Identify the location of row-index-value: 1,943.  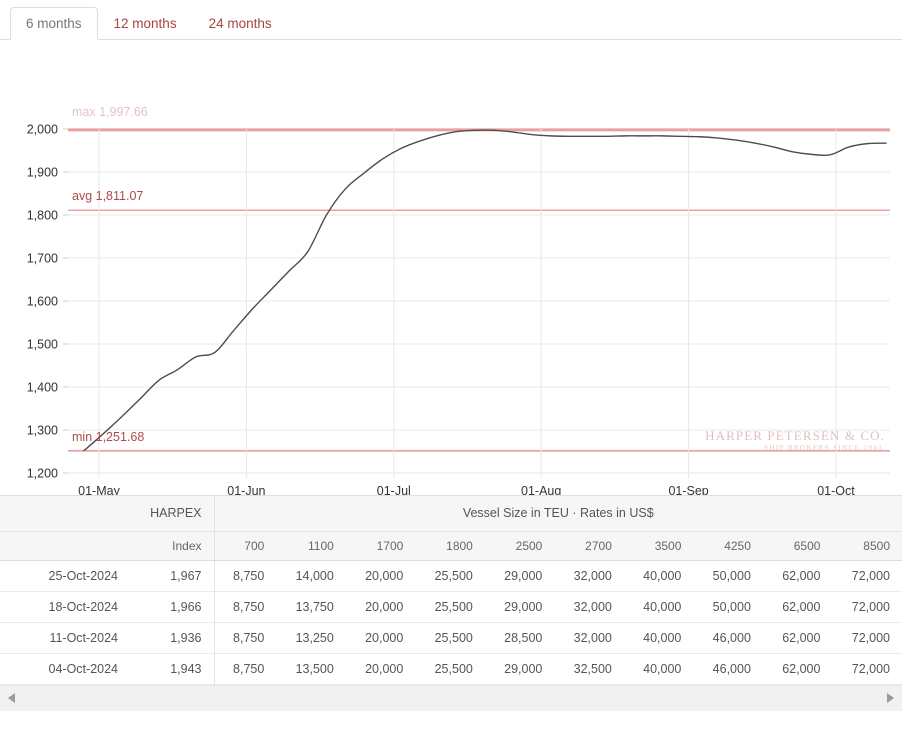
(172, 668).